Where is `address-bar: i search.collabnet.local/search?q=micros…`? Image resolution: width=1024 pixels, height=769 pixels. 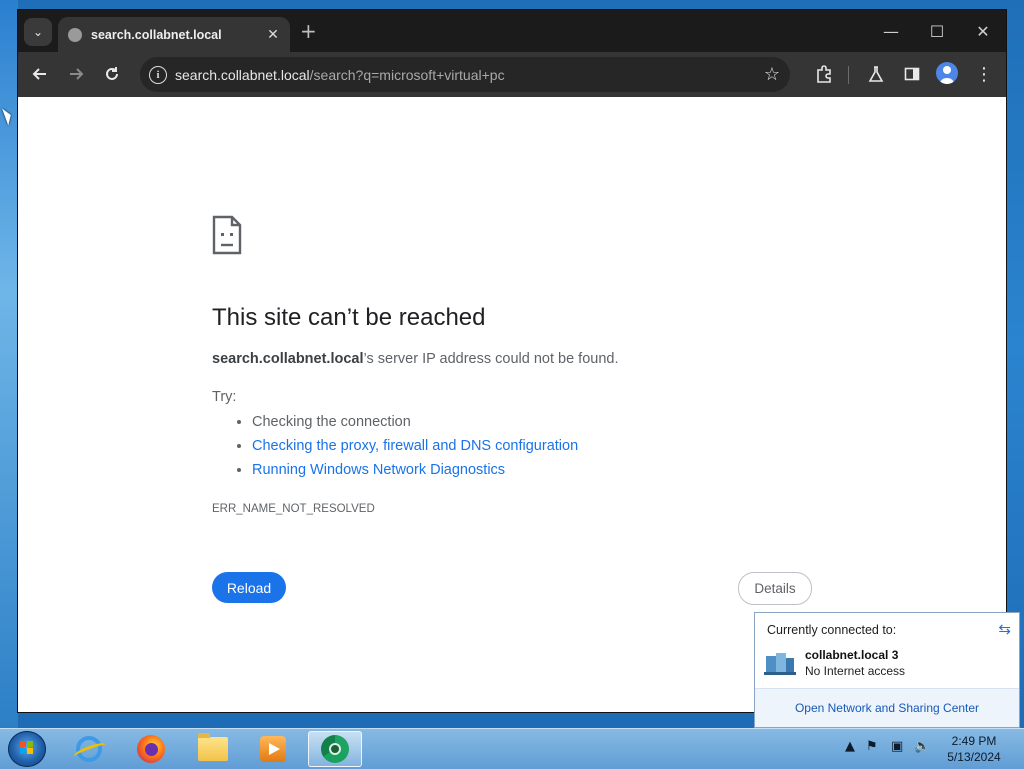
address-bar: i search.collabnet.local/search?q=micros… is located at coordinates (465, 74).